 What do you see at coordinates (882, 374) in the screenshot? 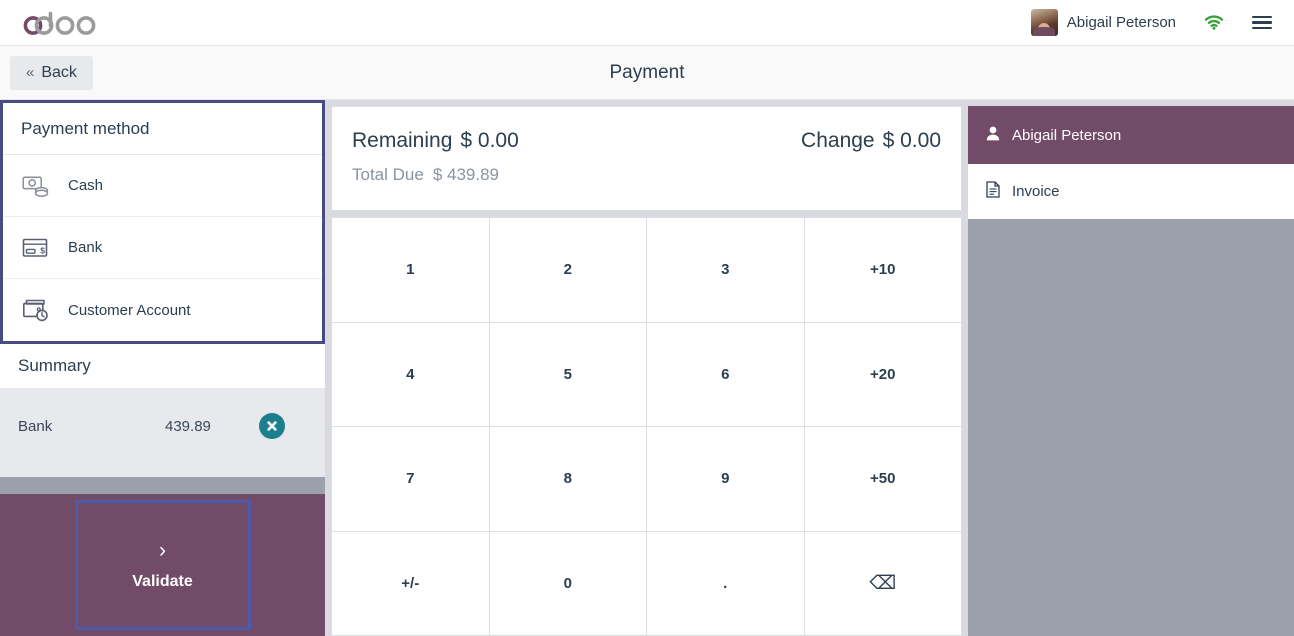
I see `numpad-plus-20: +20` at bounding box center [882, 374].